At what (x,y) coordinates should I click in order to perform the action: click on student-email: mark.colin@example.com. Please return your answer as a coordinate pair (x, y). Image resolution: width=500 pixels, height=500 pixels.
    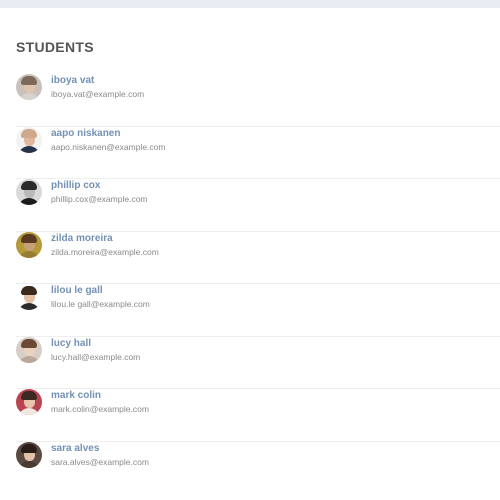
    Looking at the image, I should click on (100, 409).